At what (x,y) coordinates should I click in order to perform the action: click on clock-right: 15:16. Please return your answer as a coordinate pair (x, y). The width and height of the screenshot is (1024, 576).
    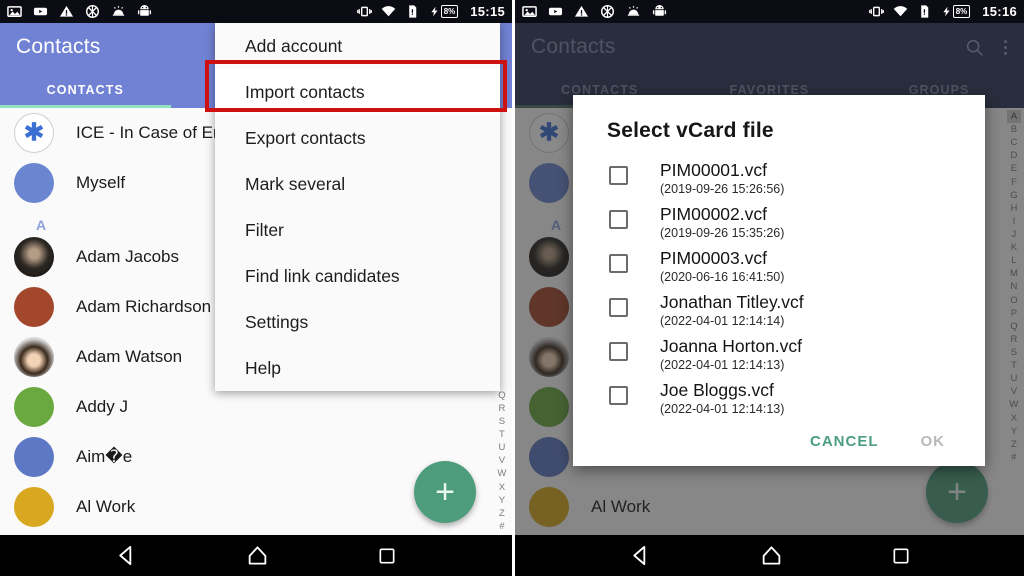
    Looking at the image, I should click on (999, 11).